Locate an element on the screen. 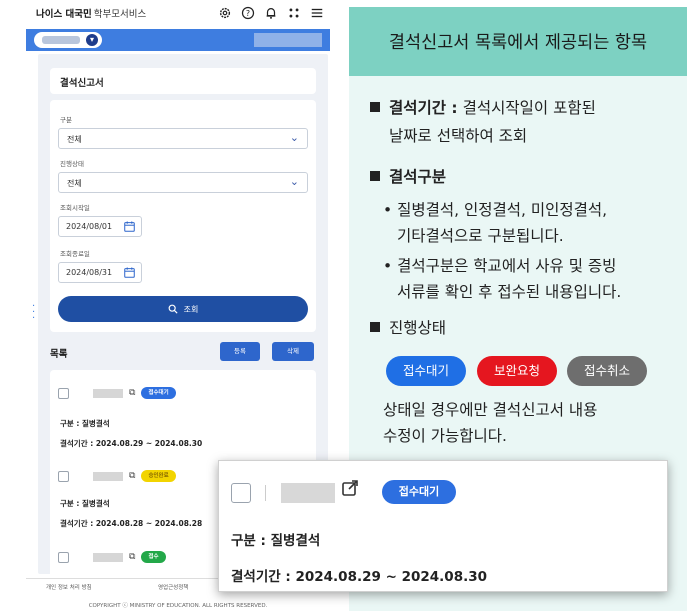  app-header: 나이스 대국민 학부모서비스 ? is located at coordinates (178, 13).